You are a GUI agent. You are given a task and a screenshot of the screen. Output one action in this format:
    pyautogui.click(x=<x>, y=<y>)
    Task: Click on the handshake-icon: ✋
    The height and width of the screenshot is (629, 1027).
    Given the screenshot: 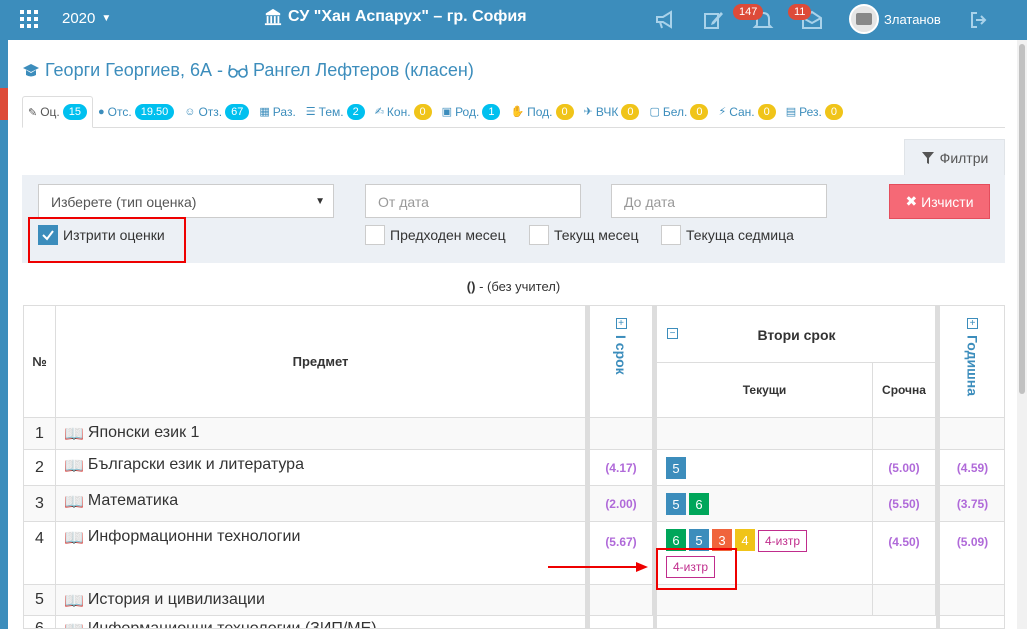 What is the action you would take?
    pyautogui.click(x=517, y=112)
    